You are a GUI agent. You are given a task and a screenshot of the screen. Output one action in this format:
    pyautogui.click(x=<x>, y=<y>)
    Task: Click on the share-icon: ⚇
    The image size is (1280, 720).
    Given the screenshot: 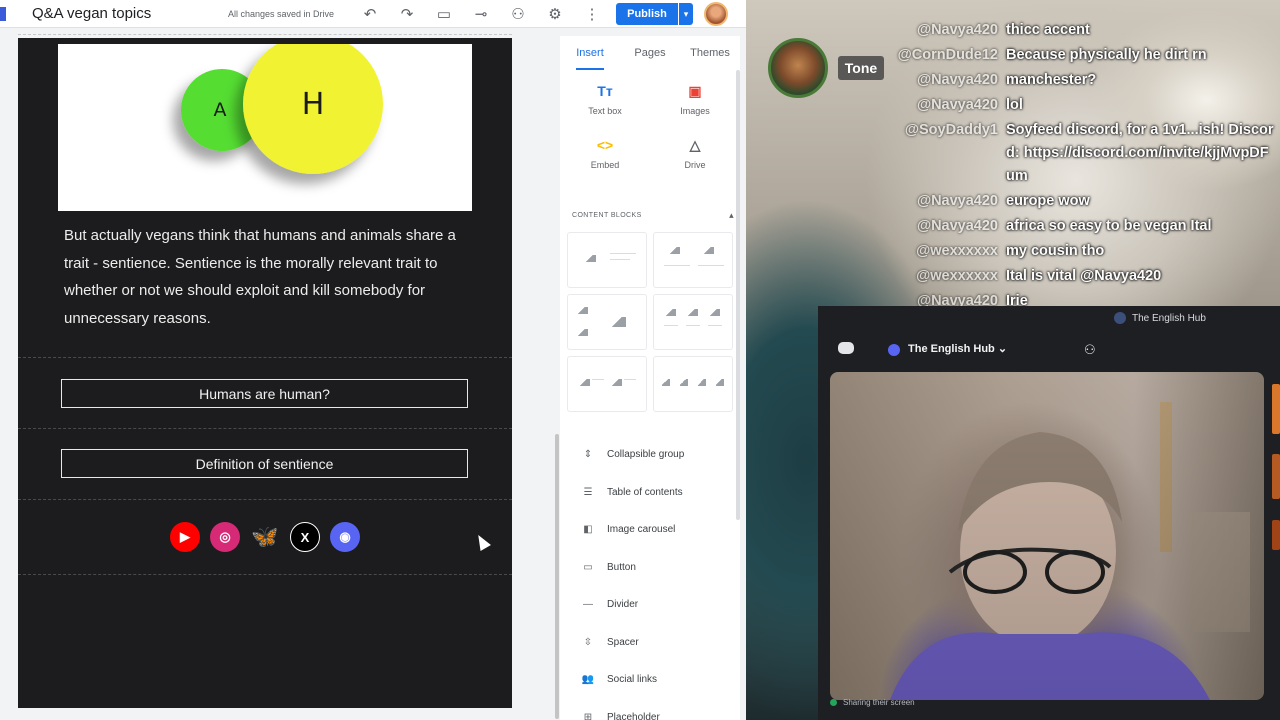 What is the action you would take?
    pyautogui.click(x=518, y=14)
    